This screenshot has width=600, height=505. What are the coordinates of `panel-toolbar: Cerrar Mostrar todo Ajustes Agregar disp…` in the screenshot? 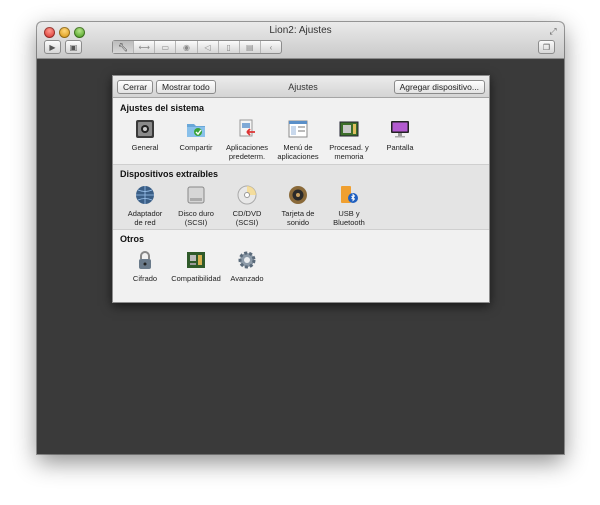 It's located at (301, 87).